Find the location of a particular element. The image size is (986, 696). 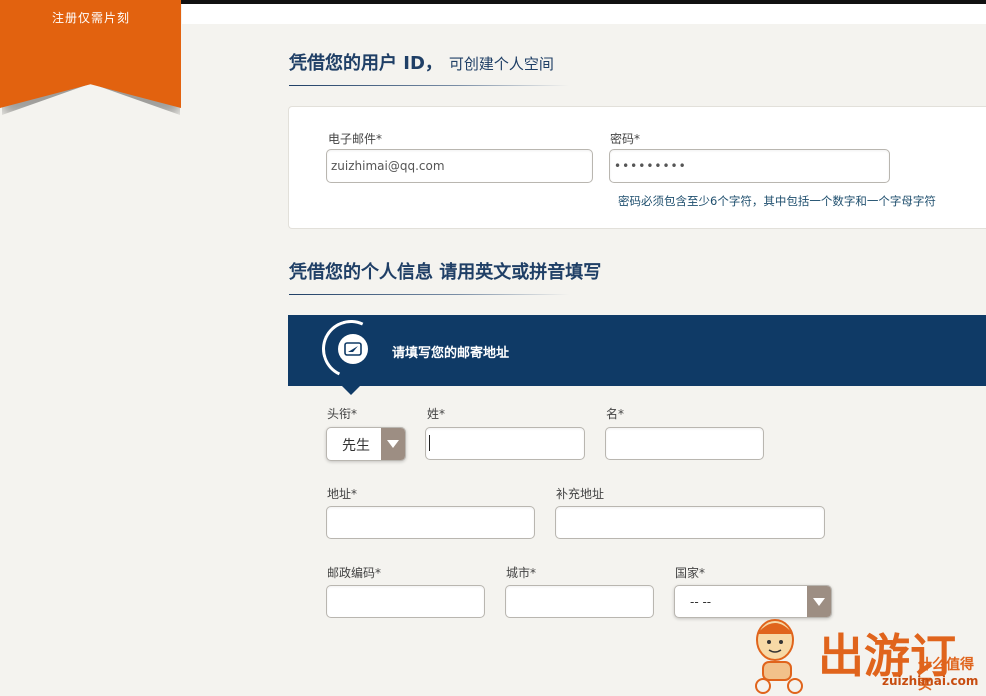

top-strip is located at coordinates (584, 14).